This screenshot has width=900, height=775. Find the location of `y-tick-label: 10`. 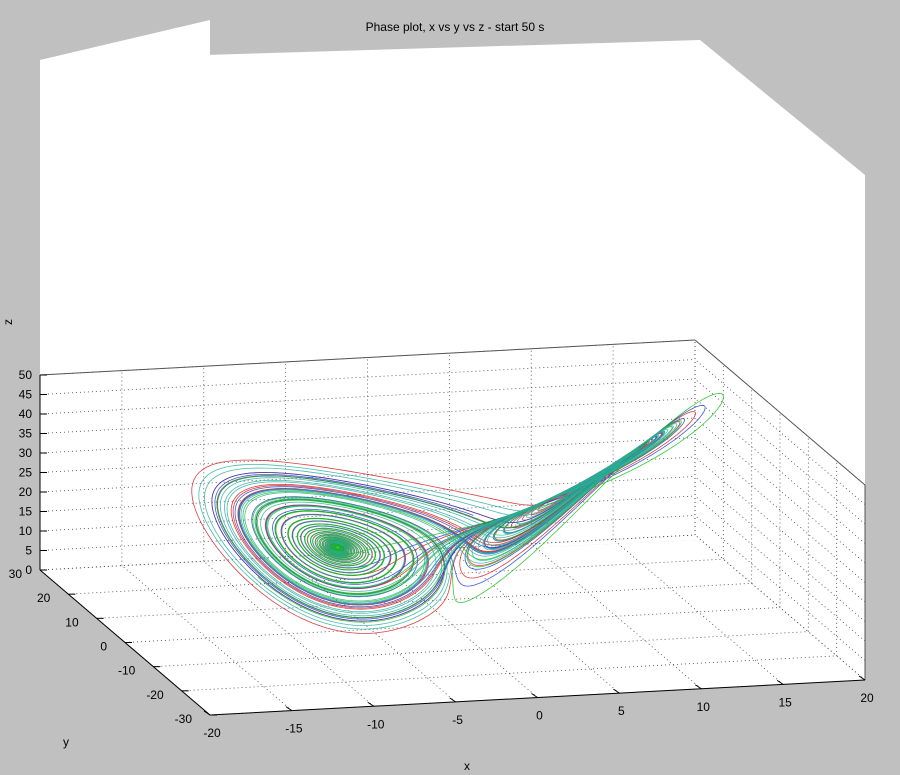

y-tick-label: 10 is located at coordinates (72, 622).